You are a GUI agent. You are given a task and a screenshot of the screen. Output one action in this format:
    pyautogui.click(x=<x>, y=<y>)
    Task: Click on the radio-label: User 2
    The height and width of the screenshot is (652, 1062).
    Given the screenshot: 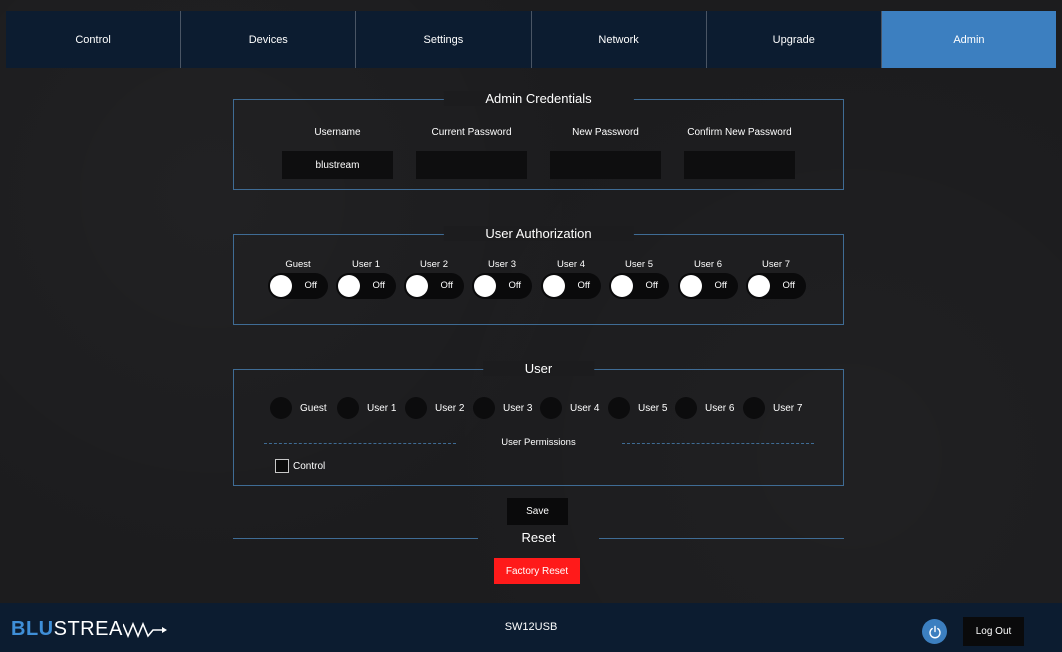 What is the action you would take?
    pyautogui.click(x=450, y=408)
    